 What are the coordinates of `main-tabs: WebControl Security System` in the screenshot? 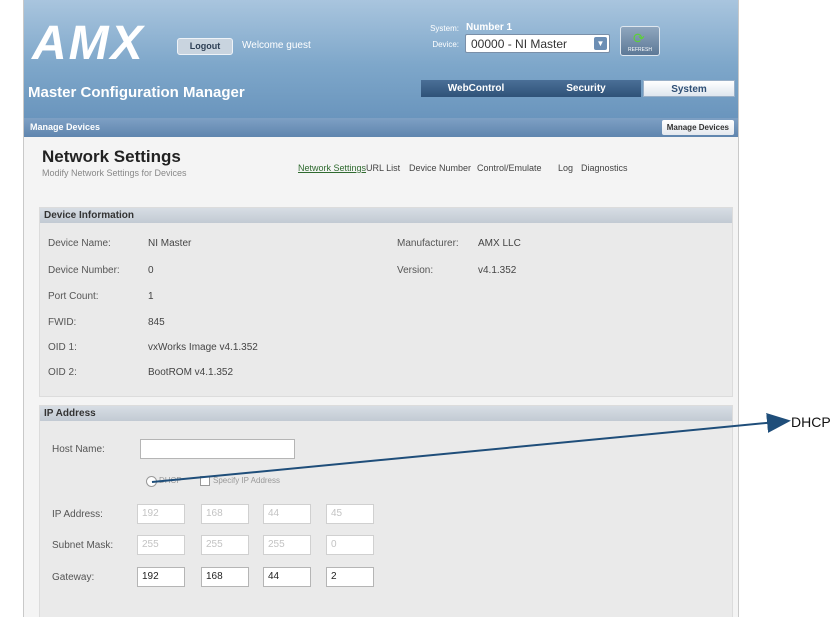 It's located at (579, 88).